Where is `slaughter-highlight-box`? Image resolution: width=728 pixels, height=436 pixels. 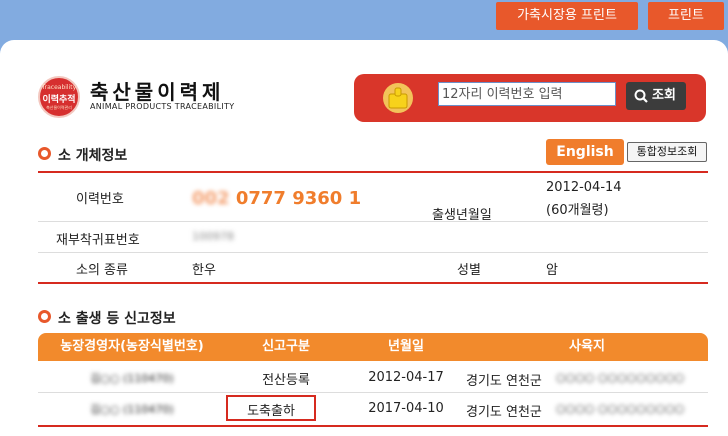
slaughter-highlight-box is located at coordinates (271, 408).